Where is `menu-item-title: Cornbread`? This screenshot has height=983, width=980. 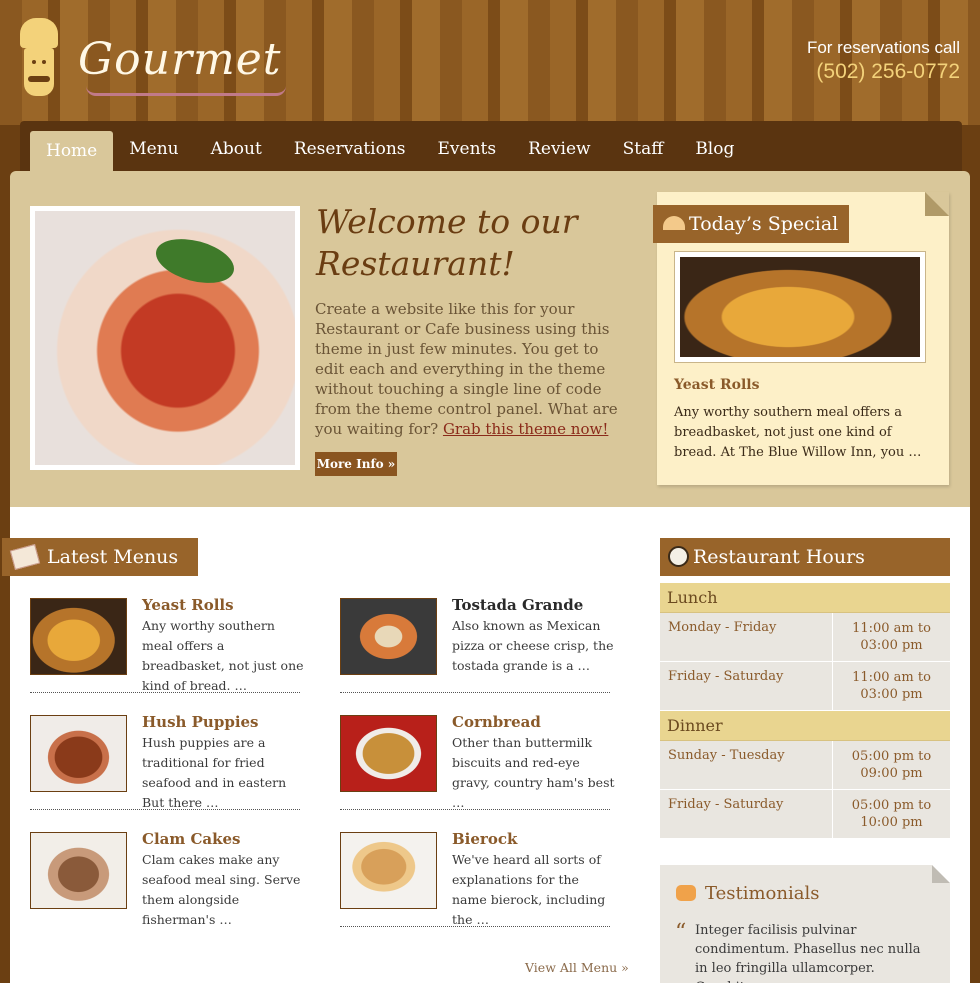
menu-item-title: Cornbread is located at coordinates (496, 722).